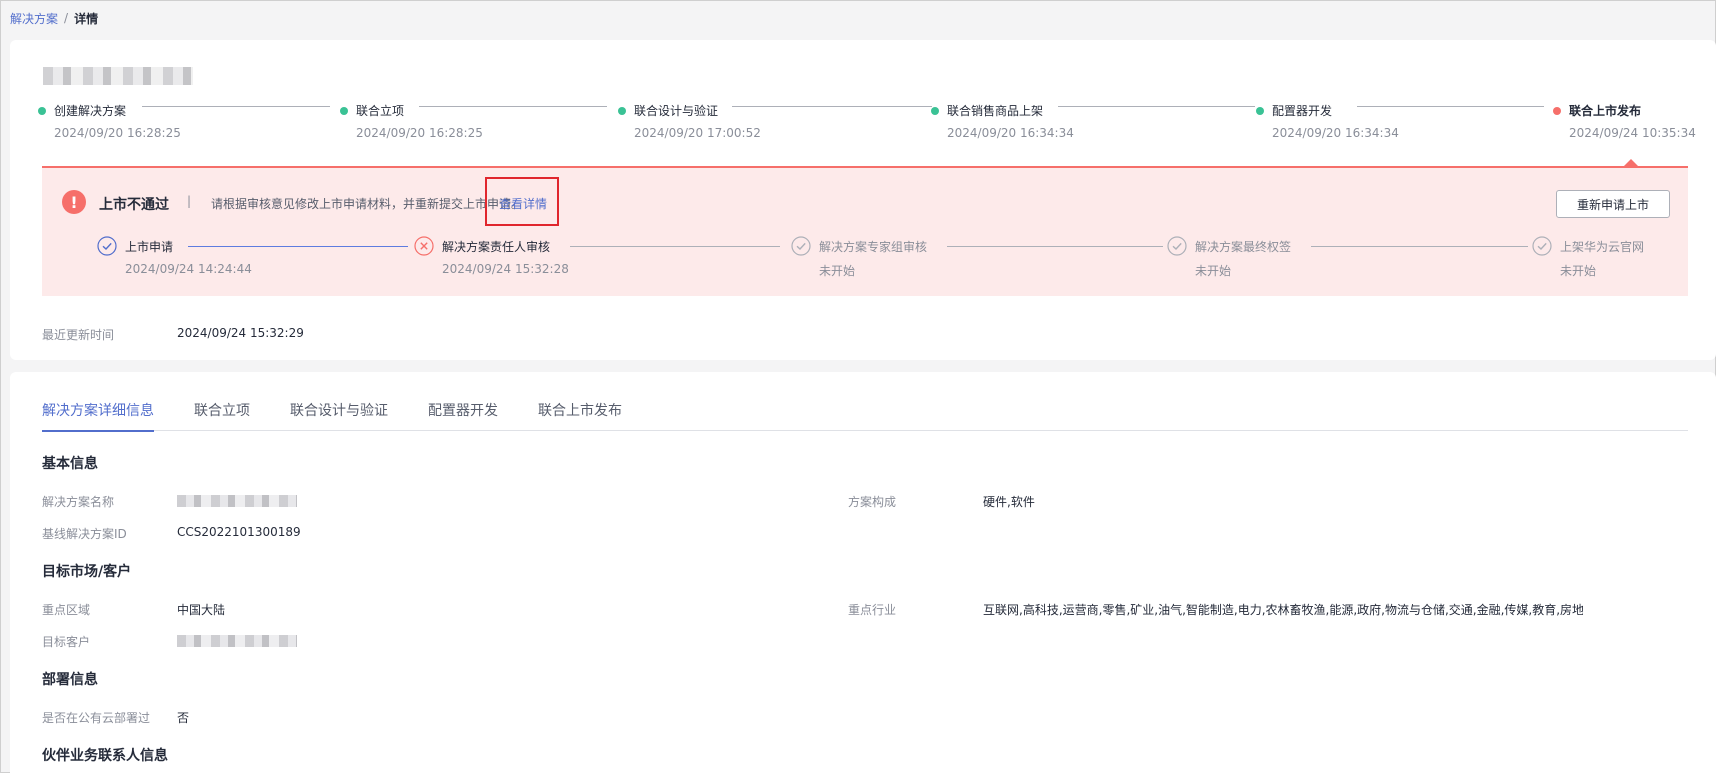 This screenshot has width=1716, height=773. What do you see at coordinates (491, 256) in the screenshot?
I see `substep-owner-review: 解决方案责任人审核 2024/09/24 15:32:28` at bounding box center [491, 256].